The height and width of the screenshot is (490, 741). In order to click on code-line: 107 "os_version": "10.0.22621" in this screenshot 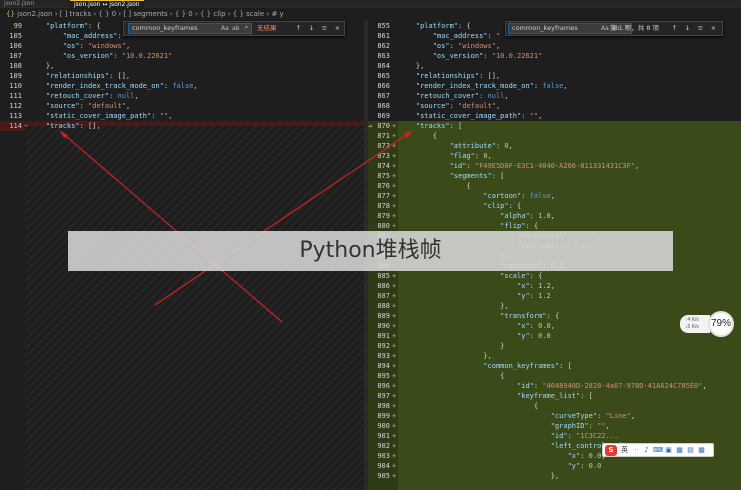, I will do `click(182, 56)`.